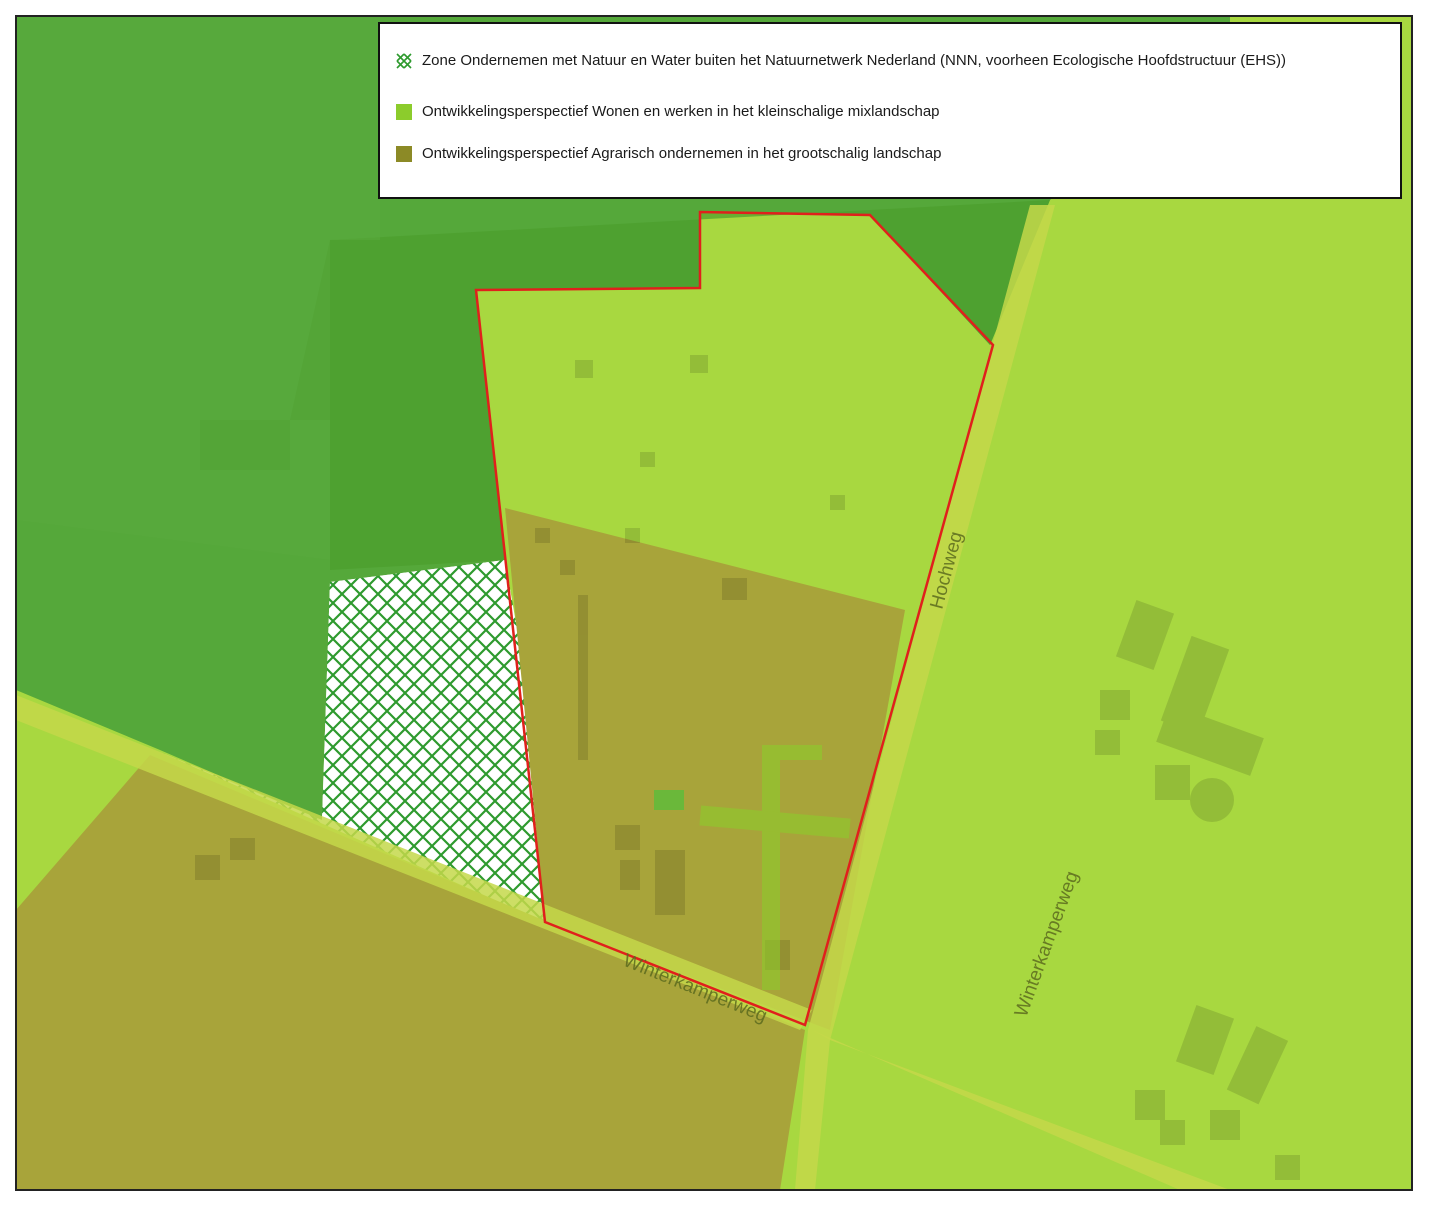 Image resolution: width=1430 pixels, height=1208 pixels. I want to click on nnn-zone-west-band, so click(198, 288).